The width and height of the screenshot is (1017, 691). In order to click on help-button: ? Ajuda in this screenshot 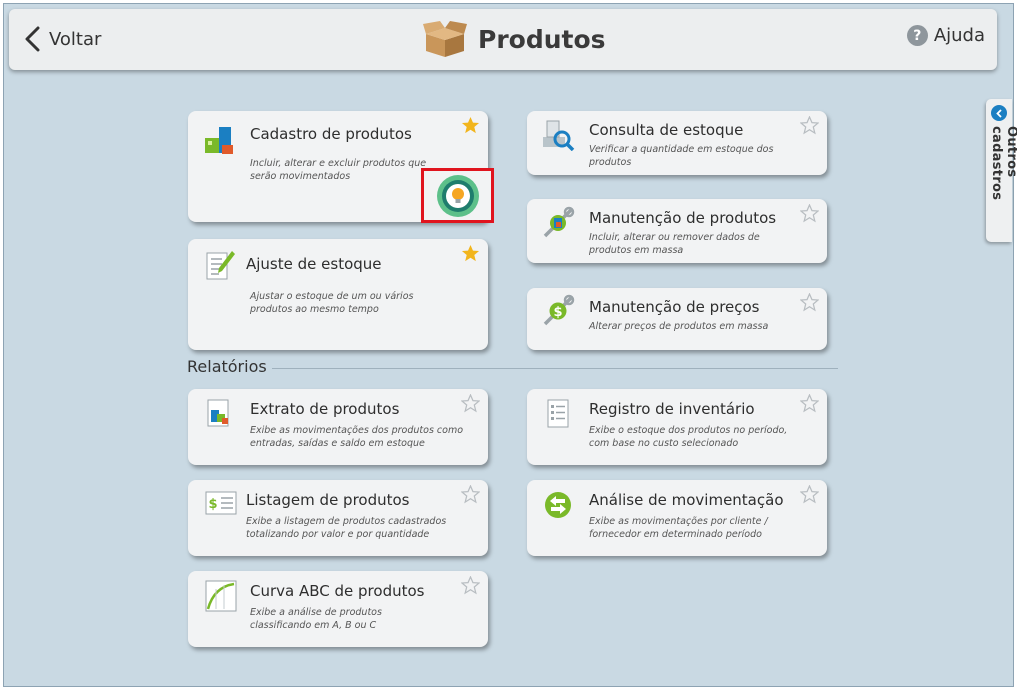, I will do `click(945, 35)`.